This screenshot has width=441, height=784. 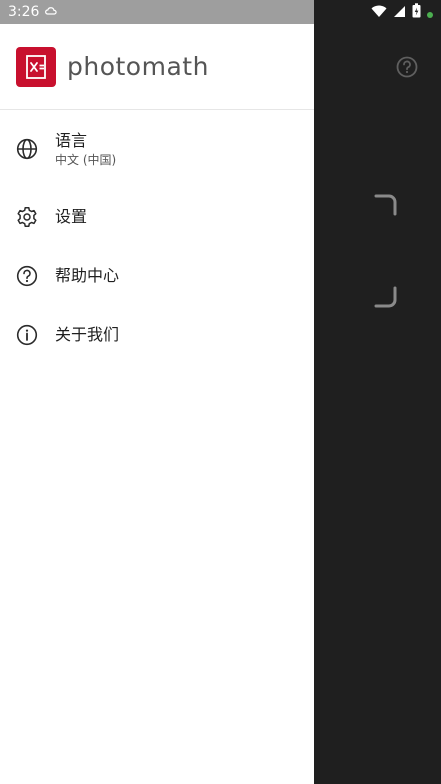 I want to click on menu-item-about-us: 关于我们, so click(x=157, y=334).